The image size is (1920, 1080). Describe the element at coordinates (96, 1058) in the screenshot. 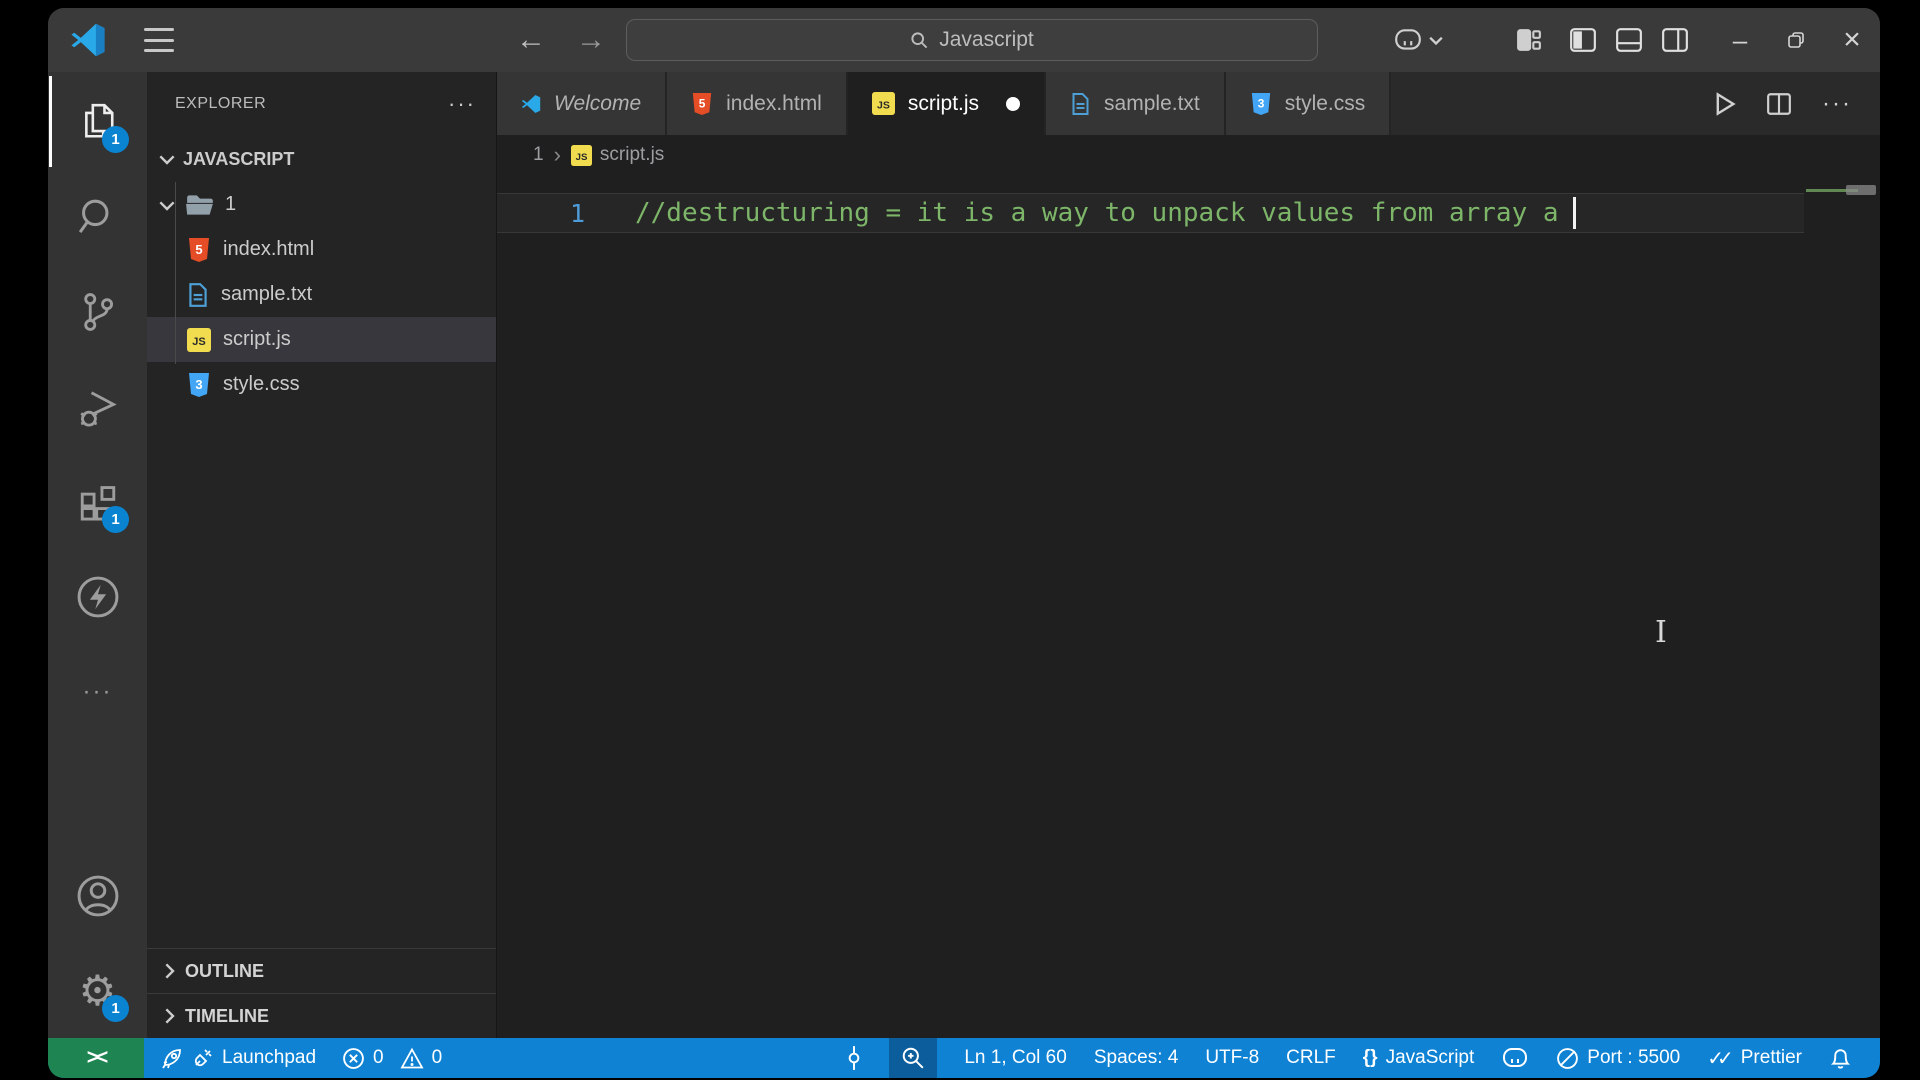

I see `remote-indicator: ><` at that location.